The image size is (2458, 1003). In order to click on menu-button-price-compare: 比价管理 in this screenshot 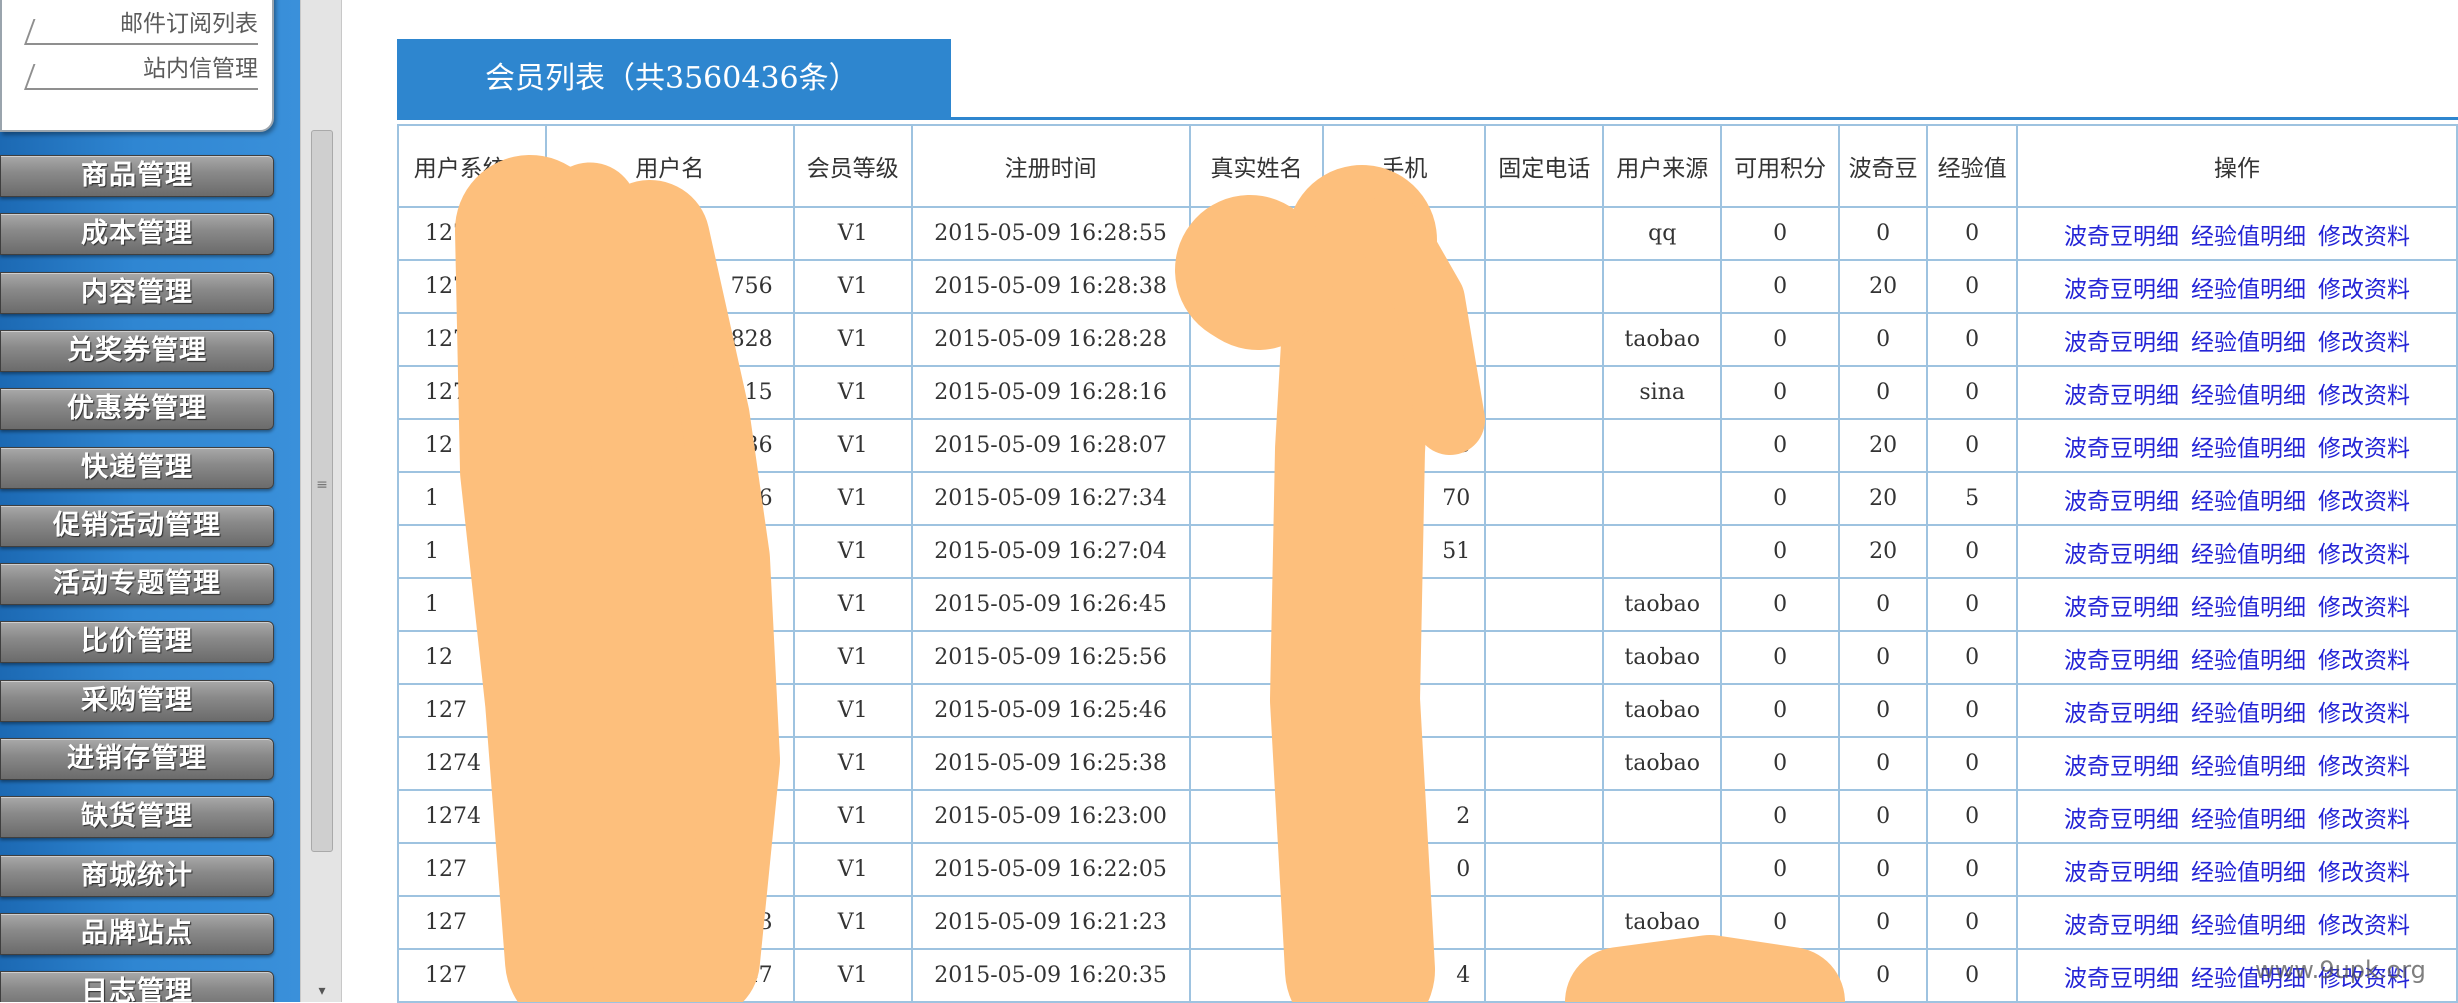, I will do `click(137, 642)`.